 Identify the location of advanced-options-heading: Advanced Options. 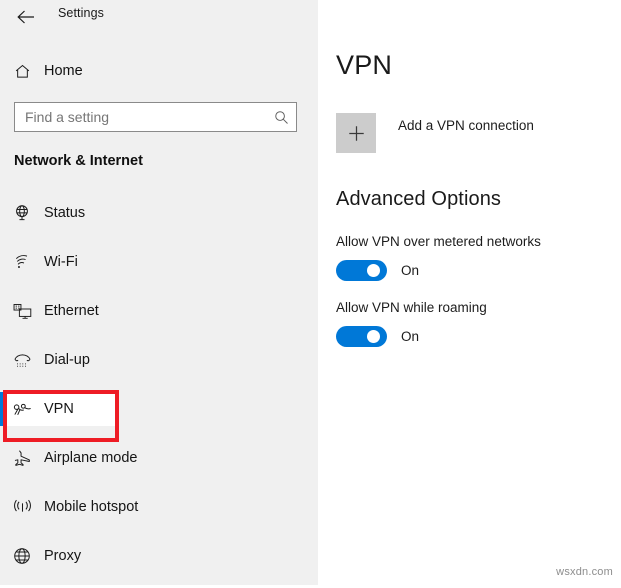
(419, 199).